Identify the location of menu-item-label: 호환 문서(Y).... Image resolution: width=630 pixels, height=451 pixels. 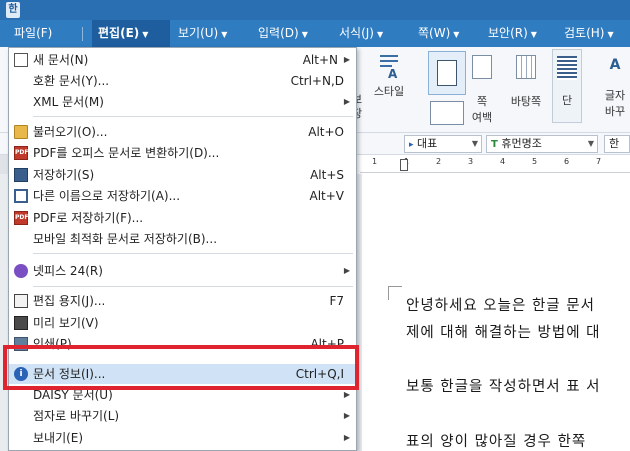
(71, 81).